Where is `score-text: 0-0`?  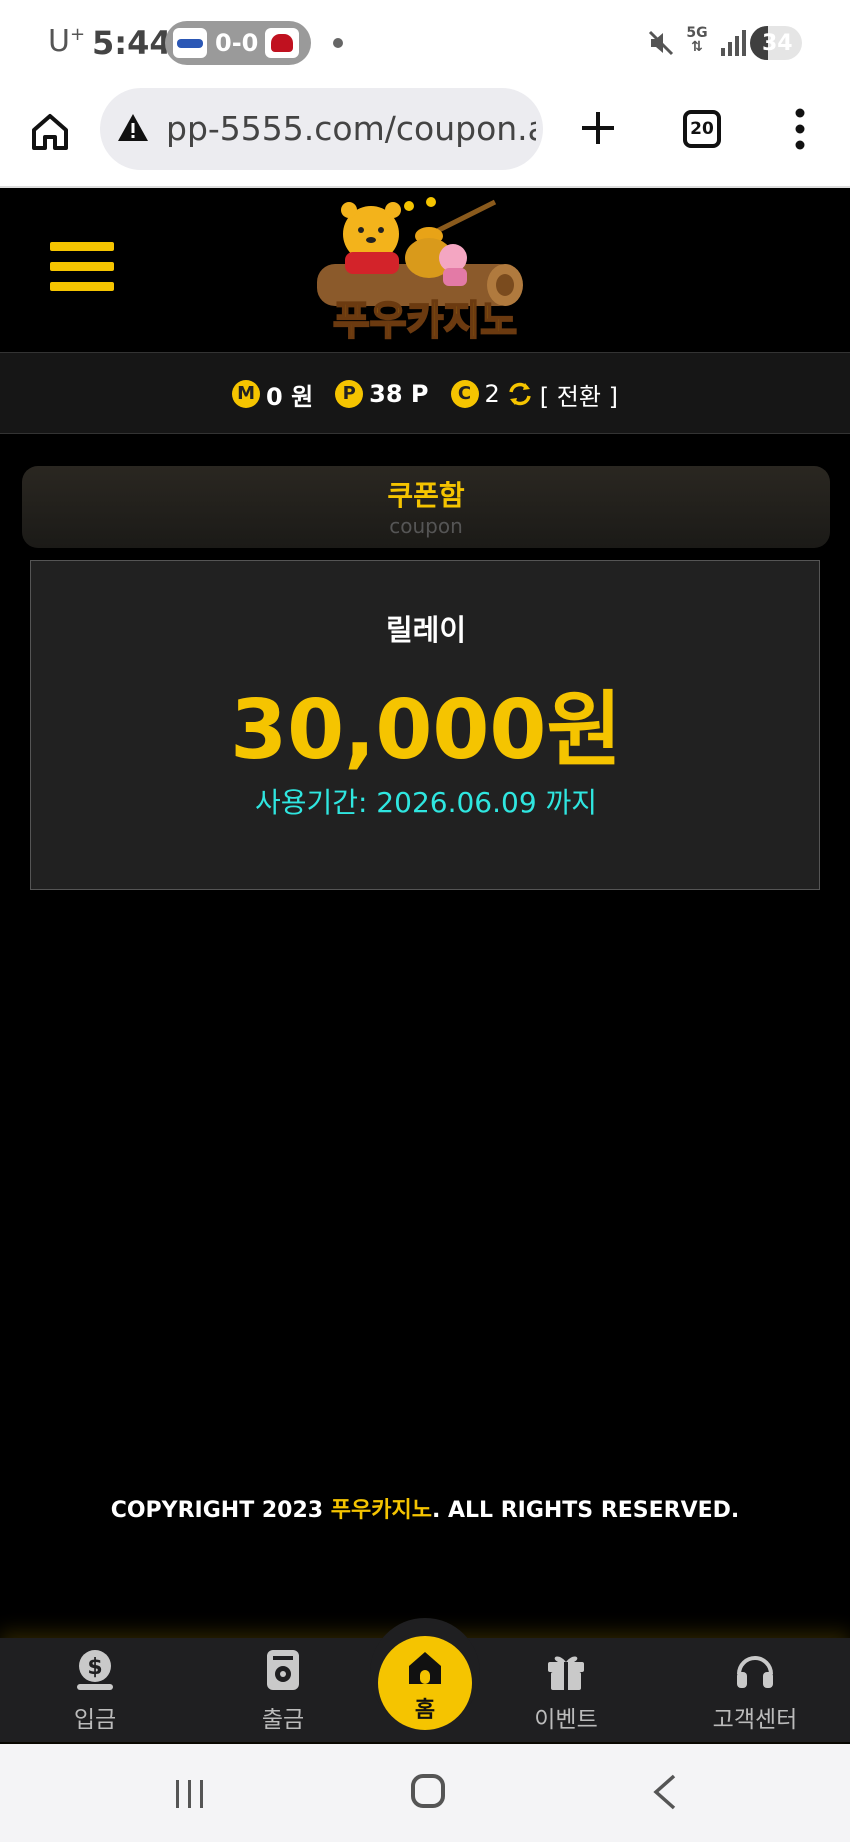
score-text: 0-0 is located at coordinates (237, 43).